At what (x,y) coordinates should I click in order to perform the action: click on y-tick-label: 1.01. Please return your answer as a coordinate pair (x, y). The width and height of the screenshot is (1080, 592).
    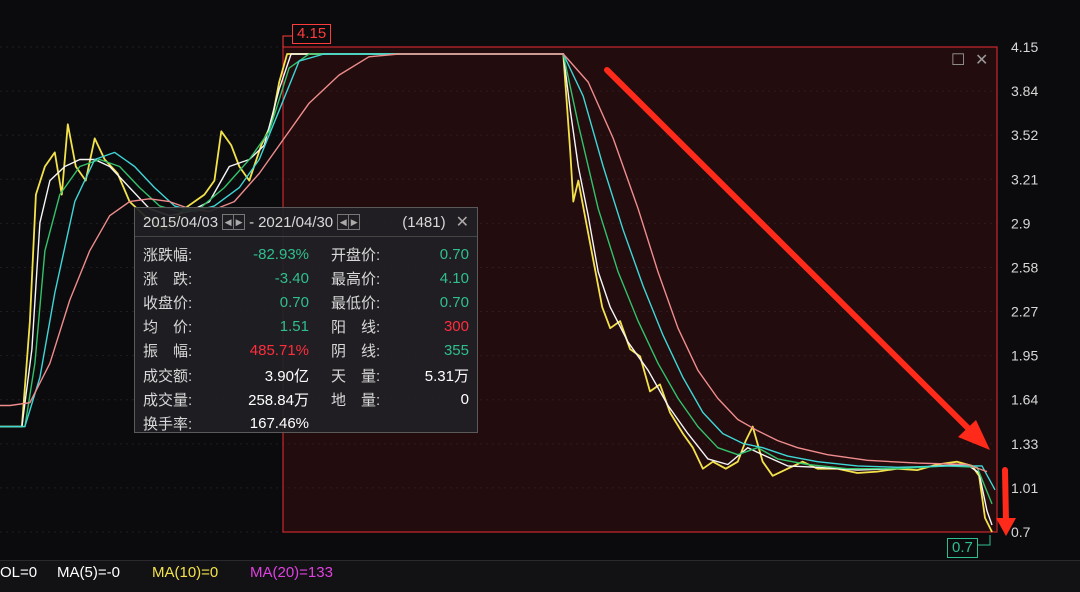
    Looking at the image, I should click on (1024, 488).